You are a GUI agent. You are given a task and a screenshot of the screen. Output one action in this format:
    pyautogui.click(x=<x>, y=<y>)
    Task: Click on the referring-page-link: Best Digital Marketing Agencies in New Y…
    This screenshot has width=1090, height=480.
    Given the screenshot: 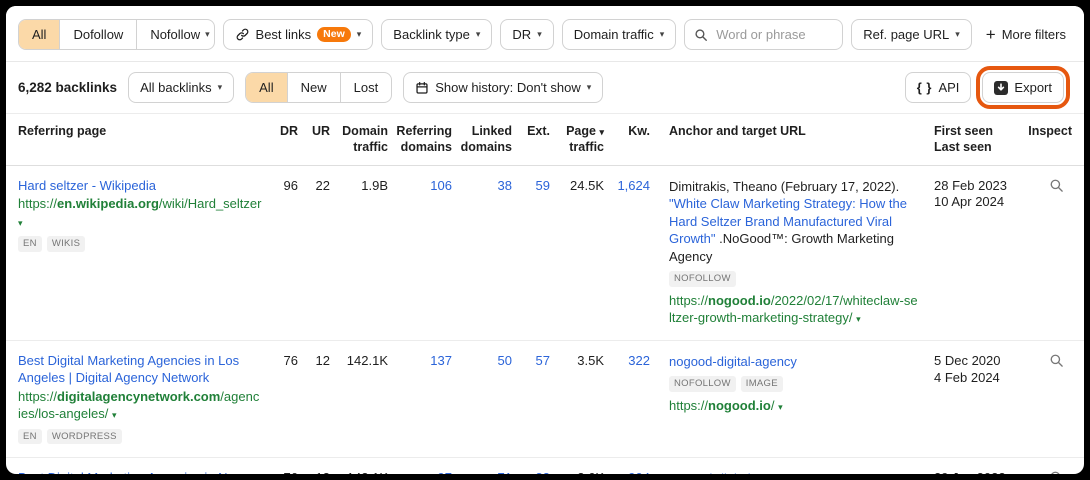 What is the action you would take?
    pyautogui.click(x=140, y=472)
    